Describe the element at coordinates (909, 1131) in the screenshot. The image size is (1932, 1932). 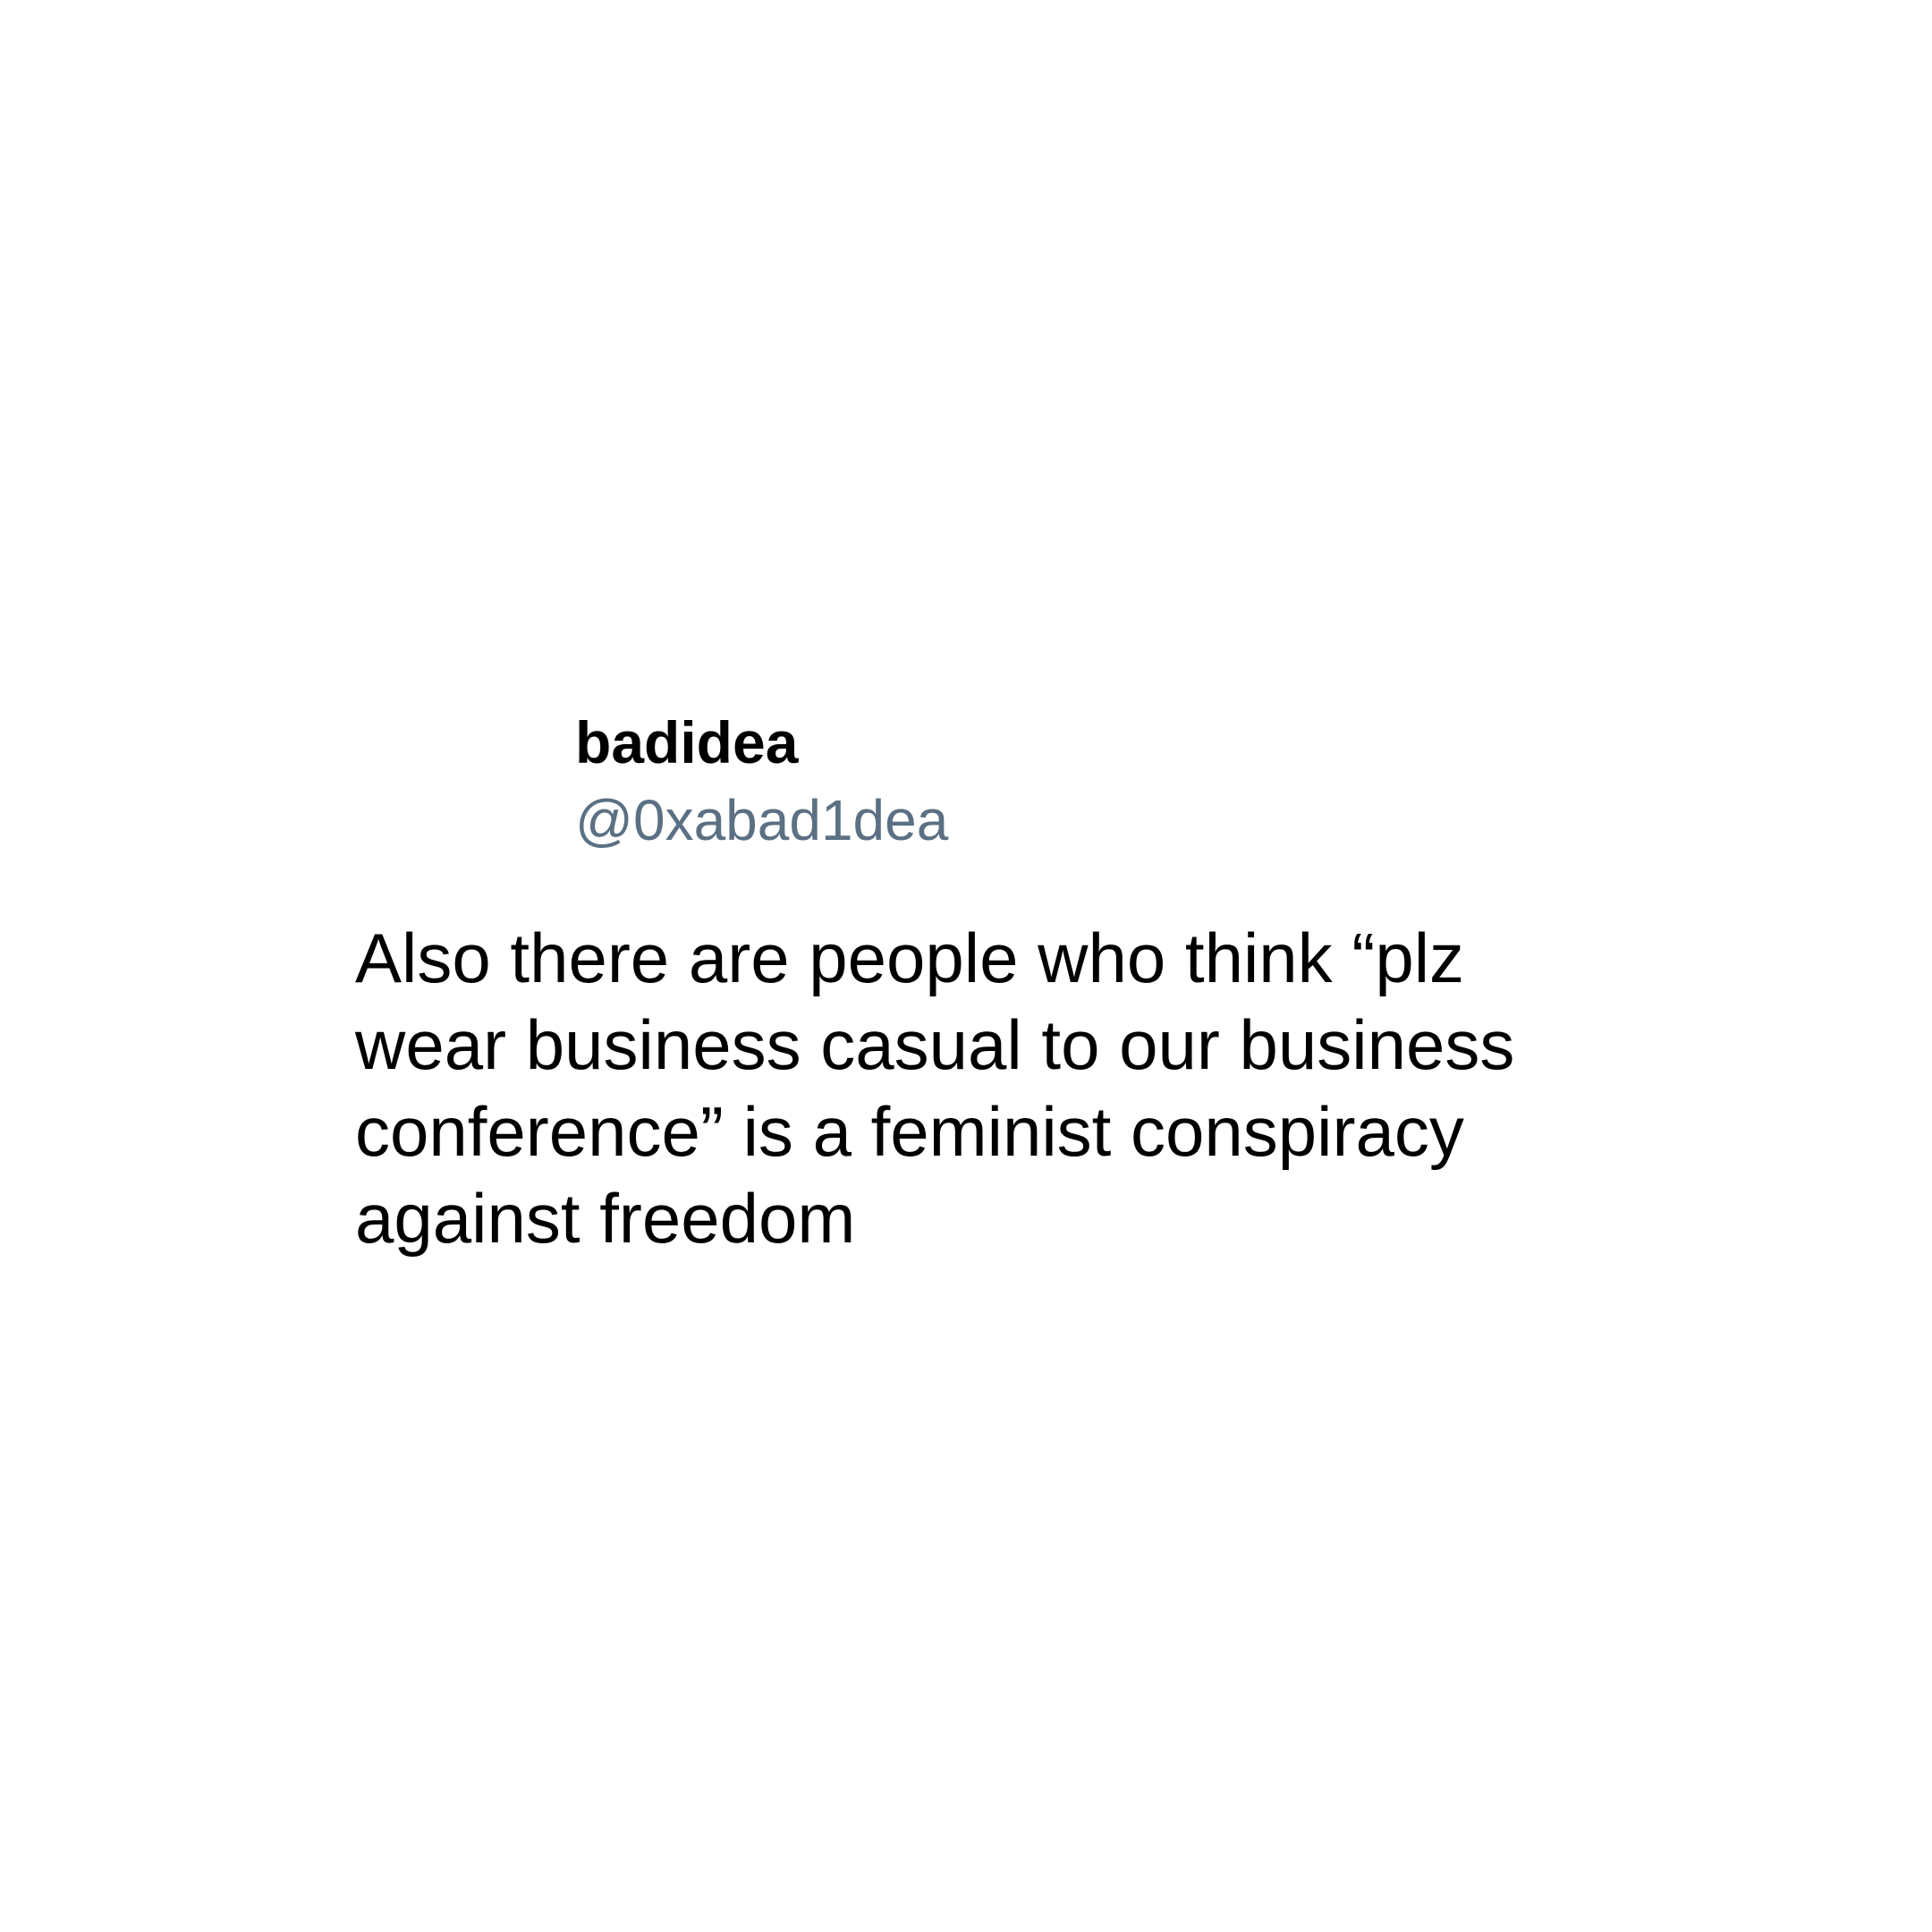
I see `tweet-text-line: conference” is a feminist conspiracy` at that location.